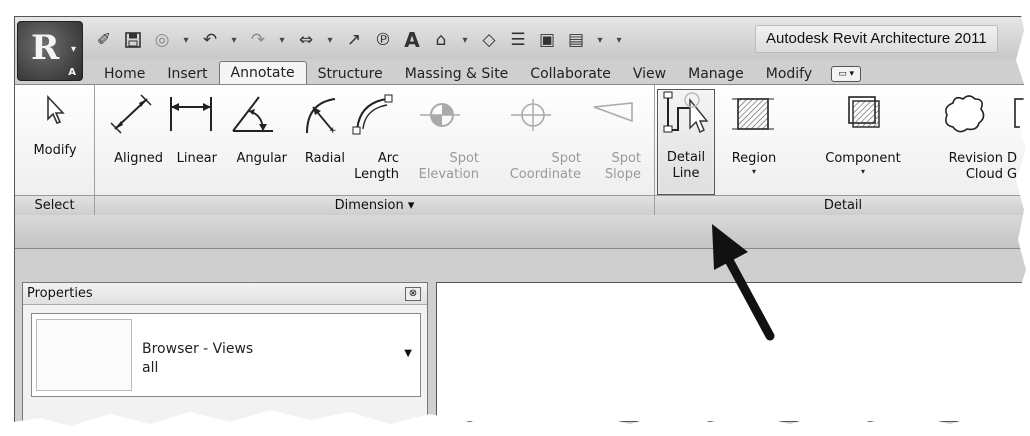  Describe the element at coordinates (876, 39) in the screenshot. I see `window-title: Autodesk Revit Architecture 2011` at that location.